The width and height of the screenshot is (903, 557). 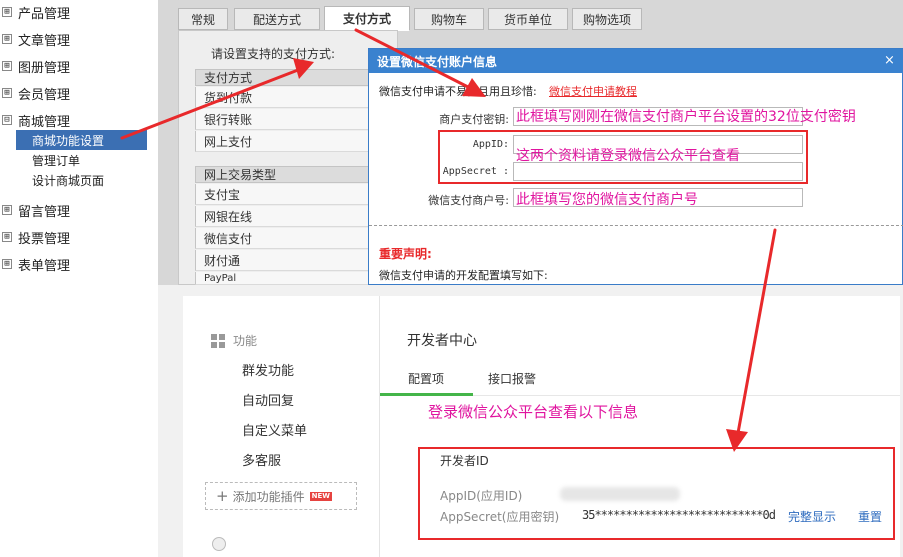 What do you see at coordinates (210, 104) in the screenshot?
I see `arrow-to-payment-tab` at bounding box center [210, 104].